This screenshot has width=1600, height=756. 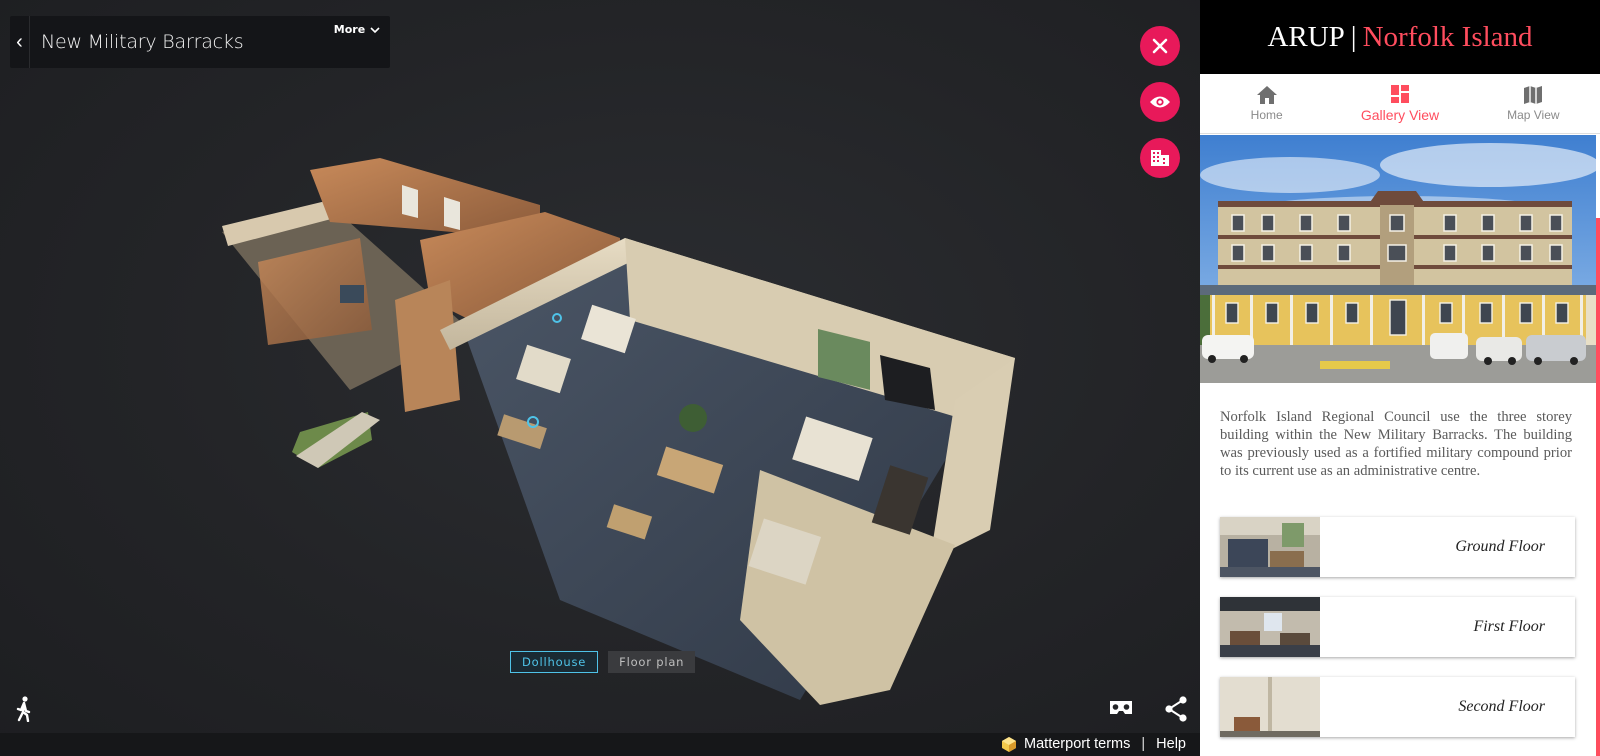 What do you see at coordinates (600, 744) in the screenshot?
I see `viewer-footer: Matterport terms | Help` at bounding box center [600, 744].